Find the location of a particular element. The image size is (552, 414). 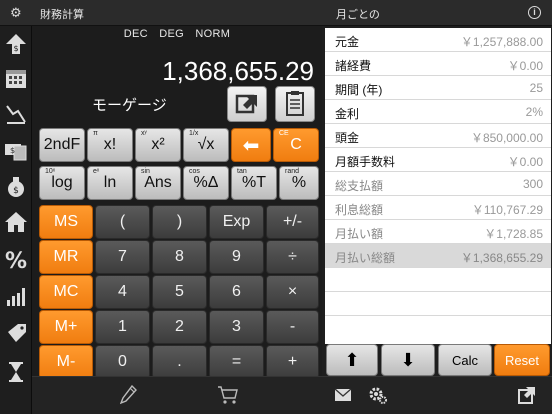

percent-icon: % is located at coordinates (16, 260).